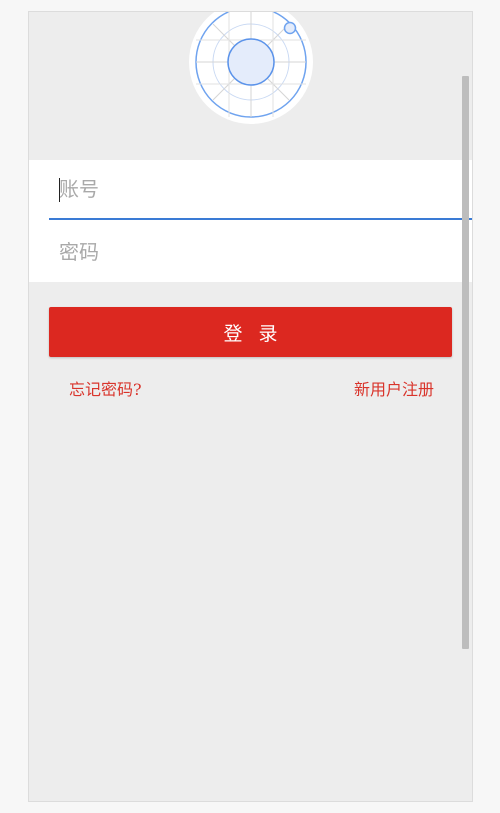  I want to click on forgot-password-link: 忘记密码?, so click(105, 388).